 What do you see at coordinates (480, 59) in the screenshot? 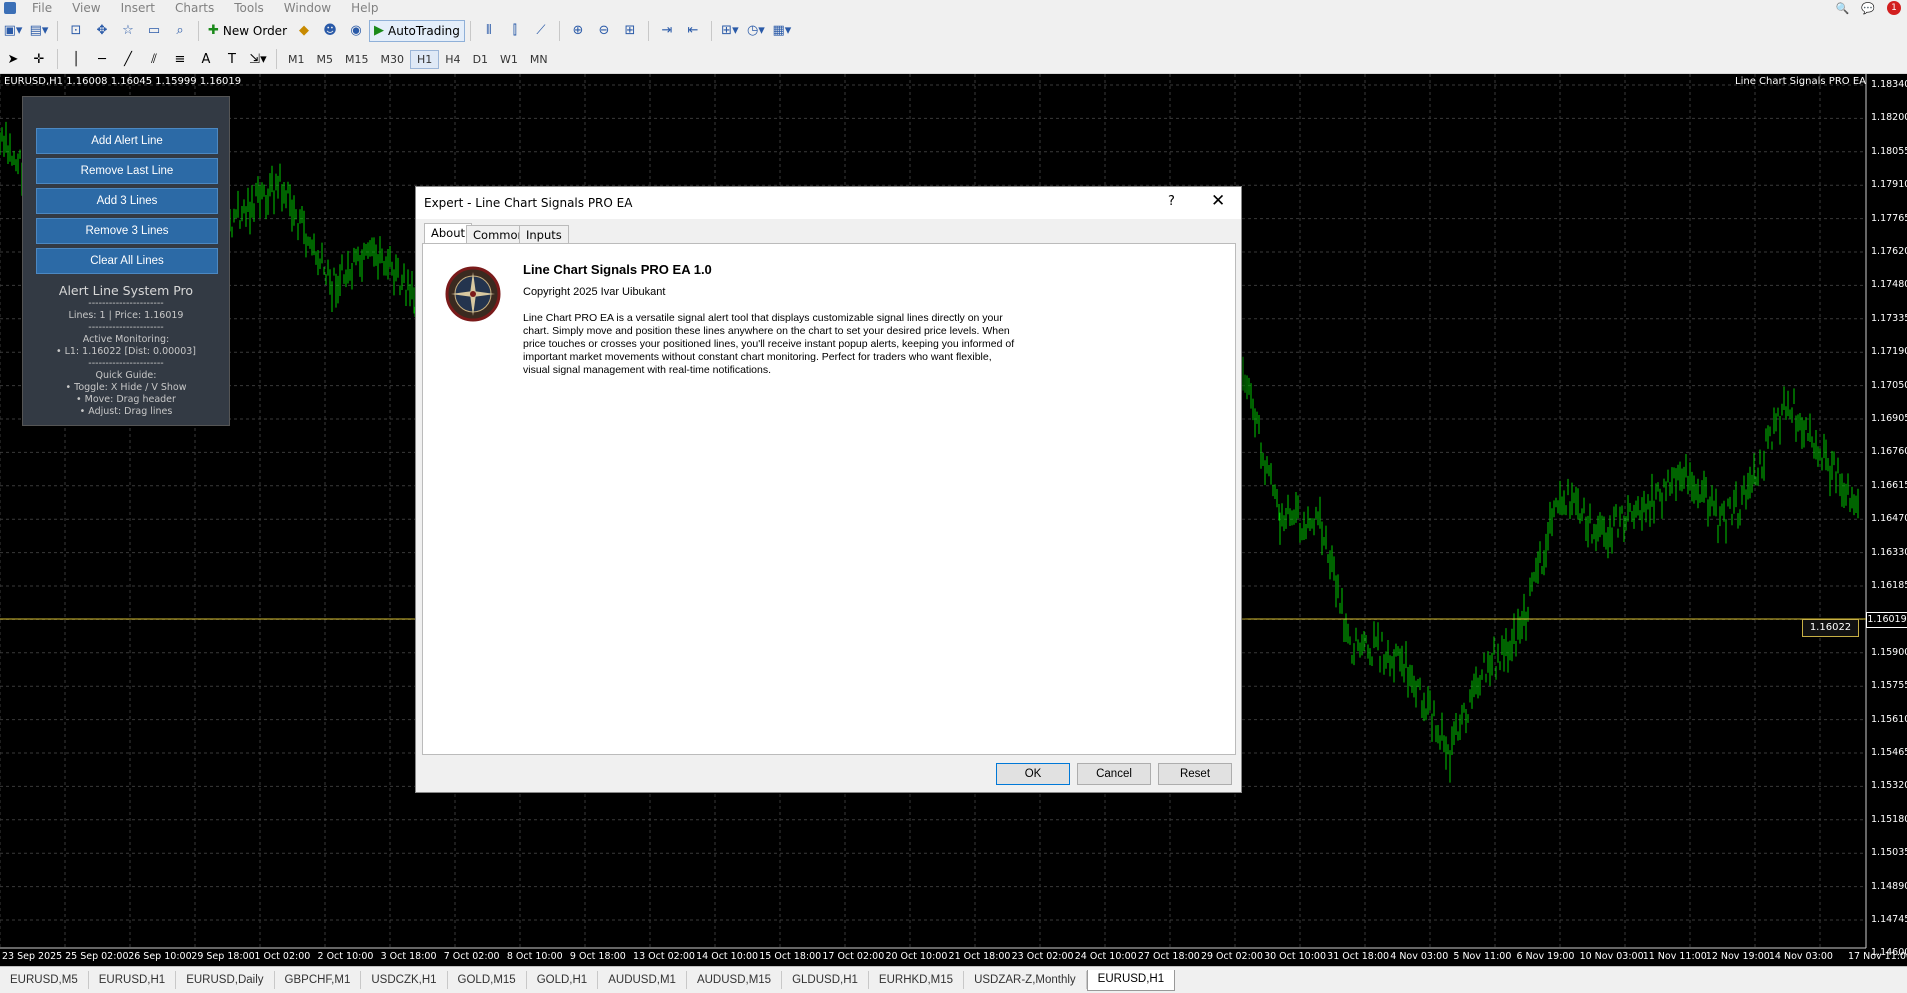
I see `timeframe-d1: D1` at bounding box center [480, 59].